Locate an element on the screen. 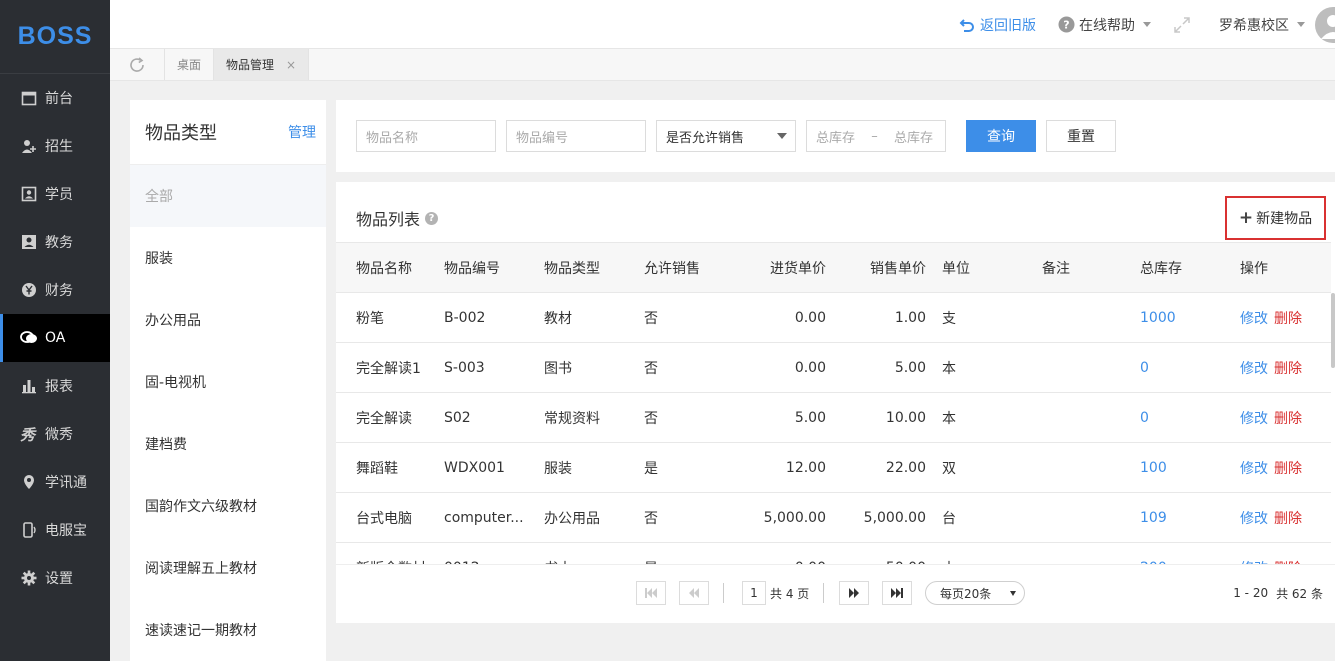  query-button: 查询 is located at coordinates (1001, 136).